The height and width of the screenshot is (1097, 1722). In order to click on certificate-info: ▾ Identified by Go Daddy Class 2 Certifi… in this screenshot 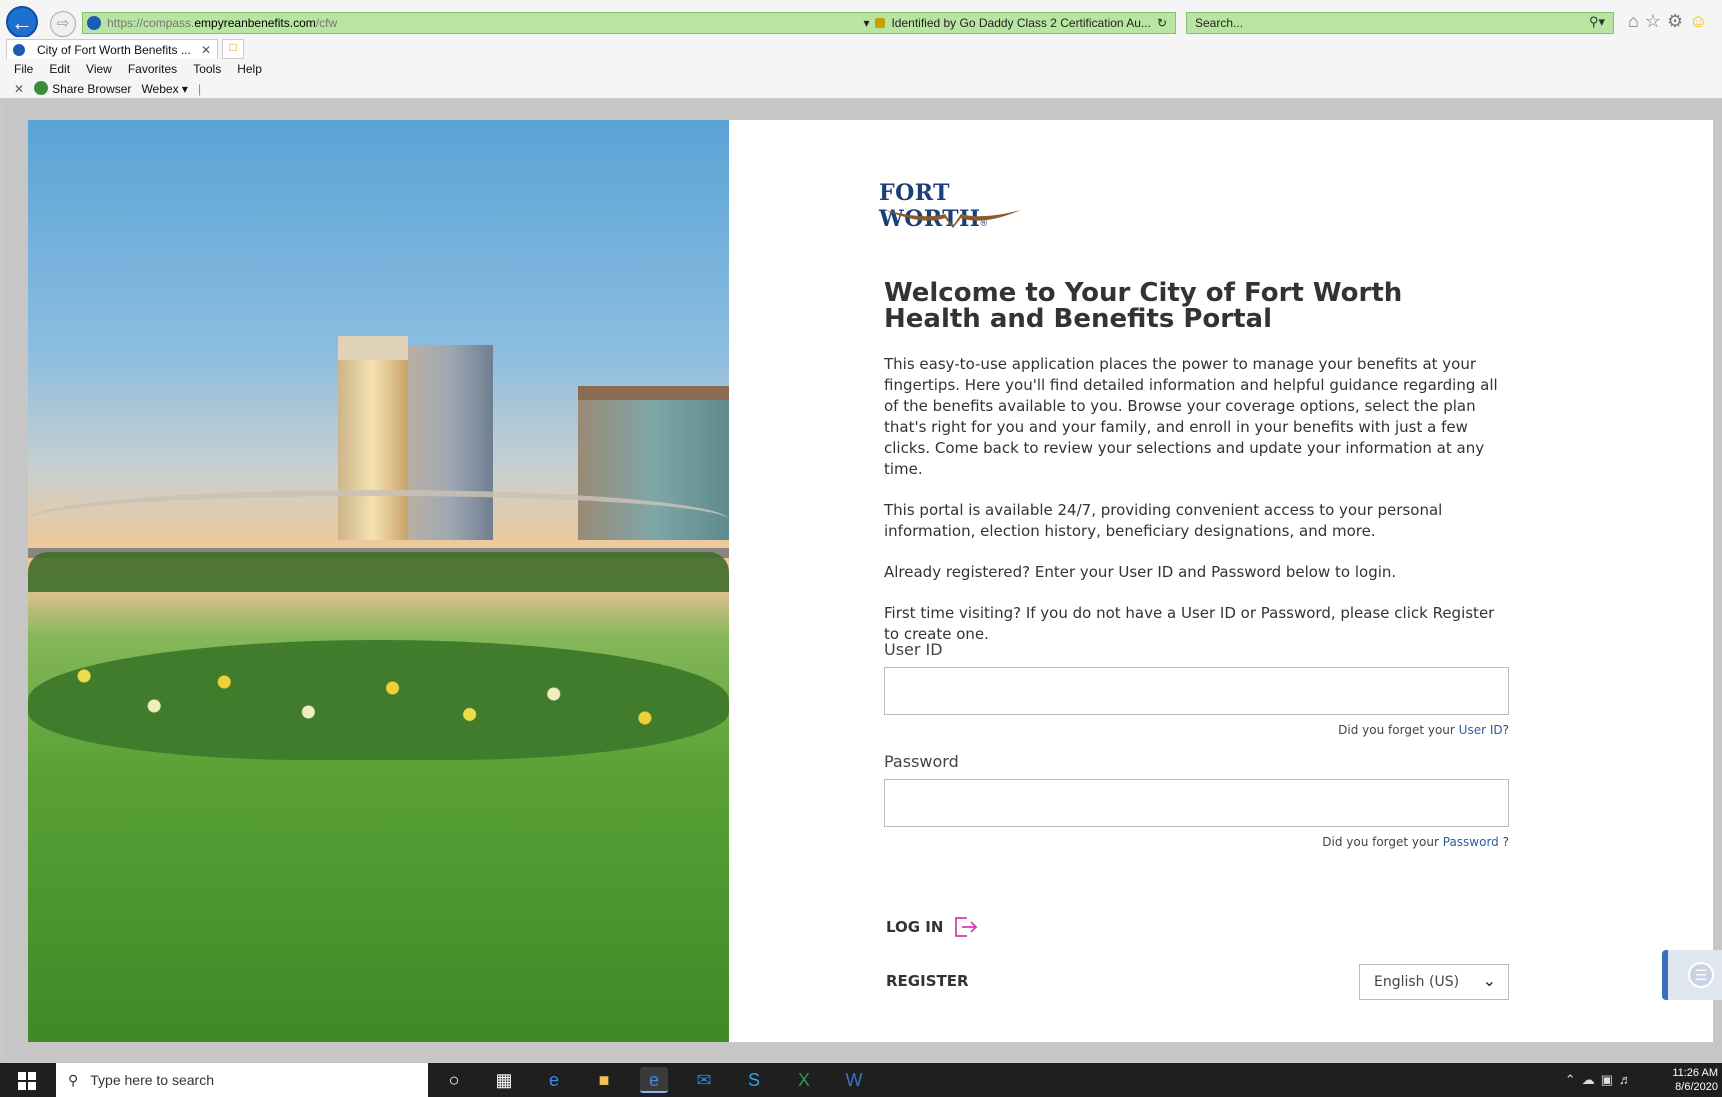, I will do `click(1015, 23)`.